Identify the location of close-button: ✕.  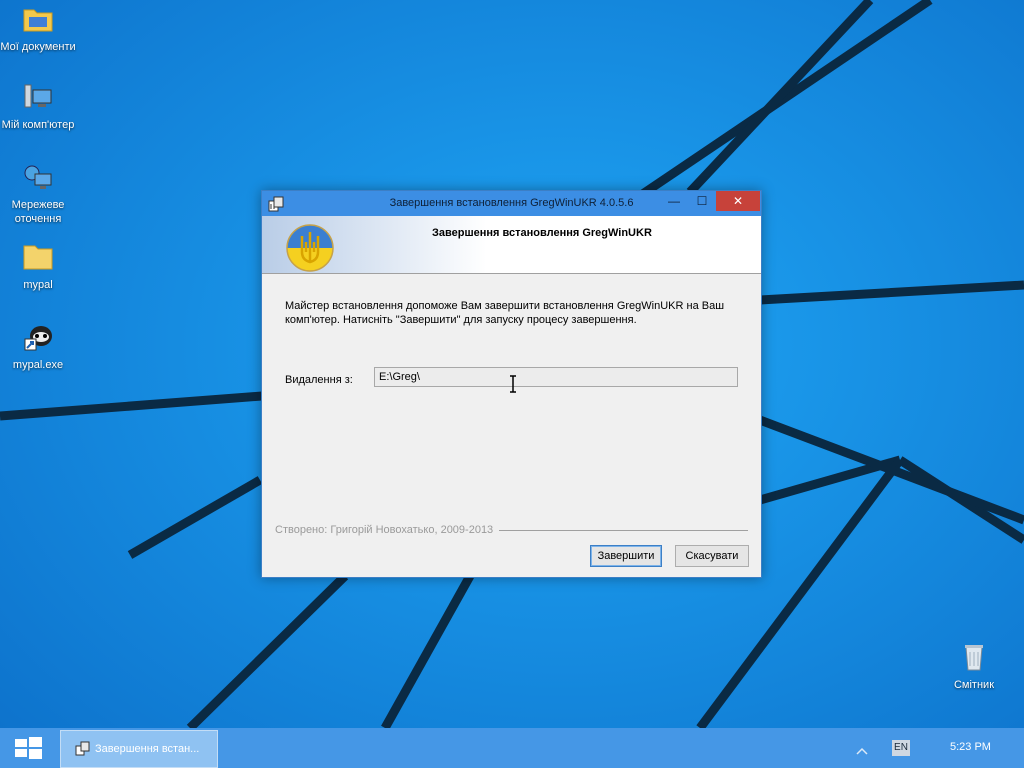
(738, 201).